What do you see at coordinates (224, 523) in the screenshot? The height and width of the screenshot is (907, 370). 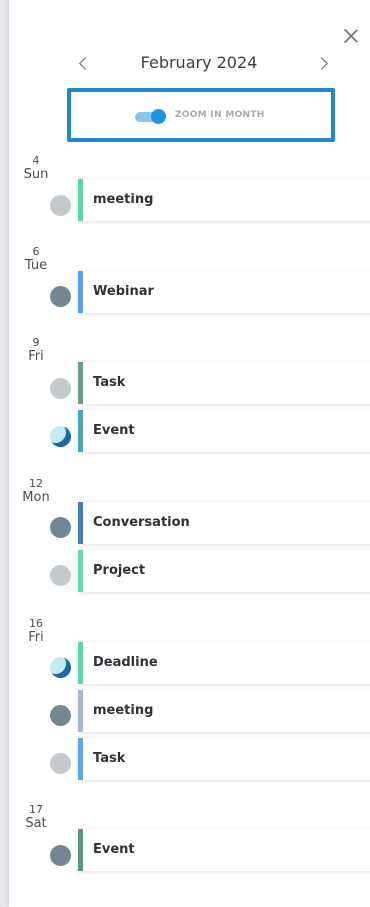 I see `event-card: Conversation` at bounding box center [224, 523].